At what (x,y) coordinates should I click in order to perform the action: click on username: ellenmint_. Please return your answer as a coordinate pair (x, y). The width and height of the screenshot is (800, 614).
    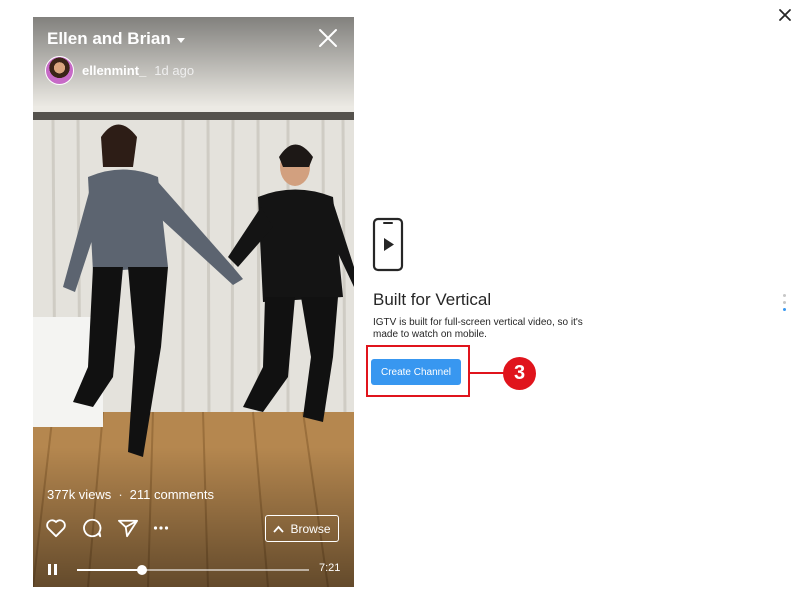
    Looking at the image, I should click on (114, 70).